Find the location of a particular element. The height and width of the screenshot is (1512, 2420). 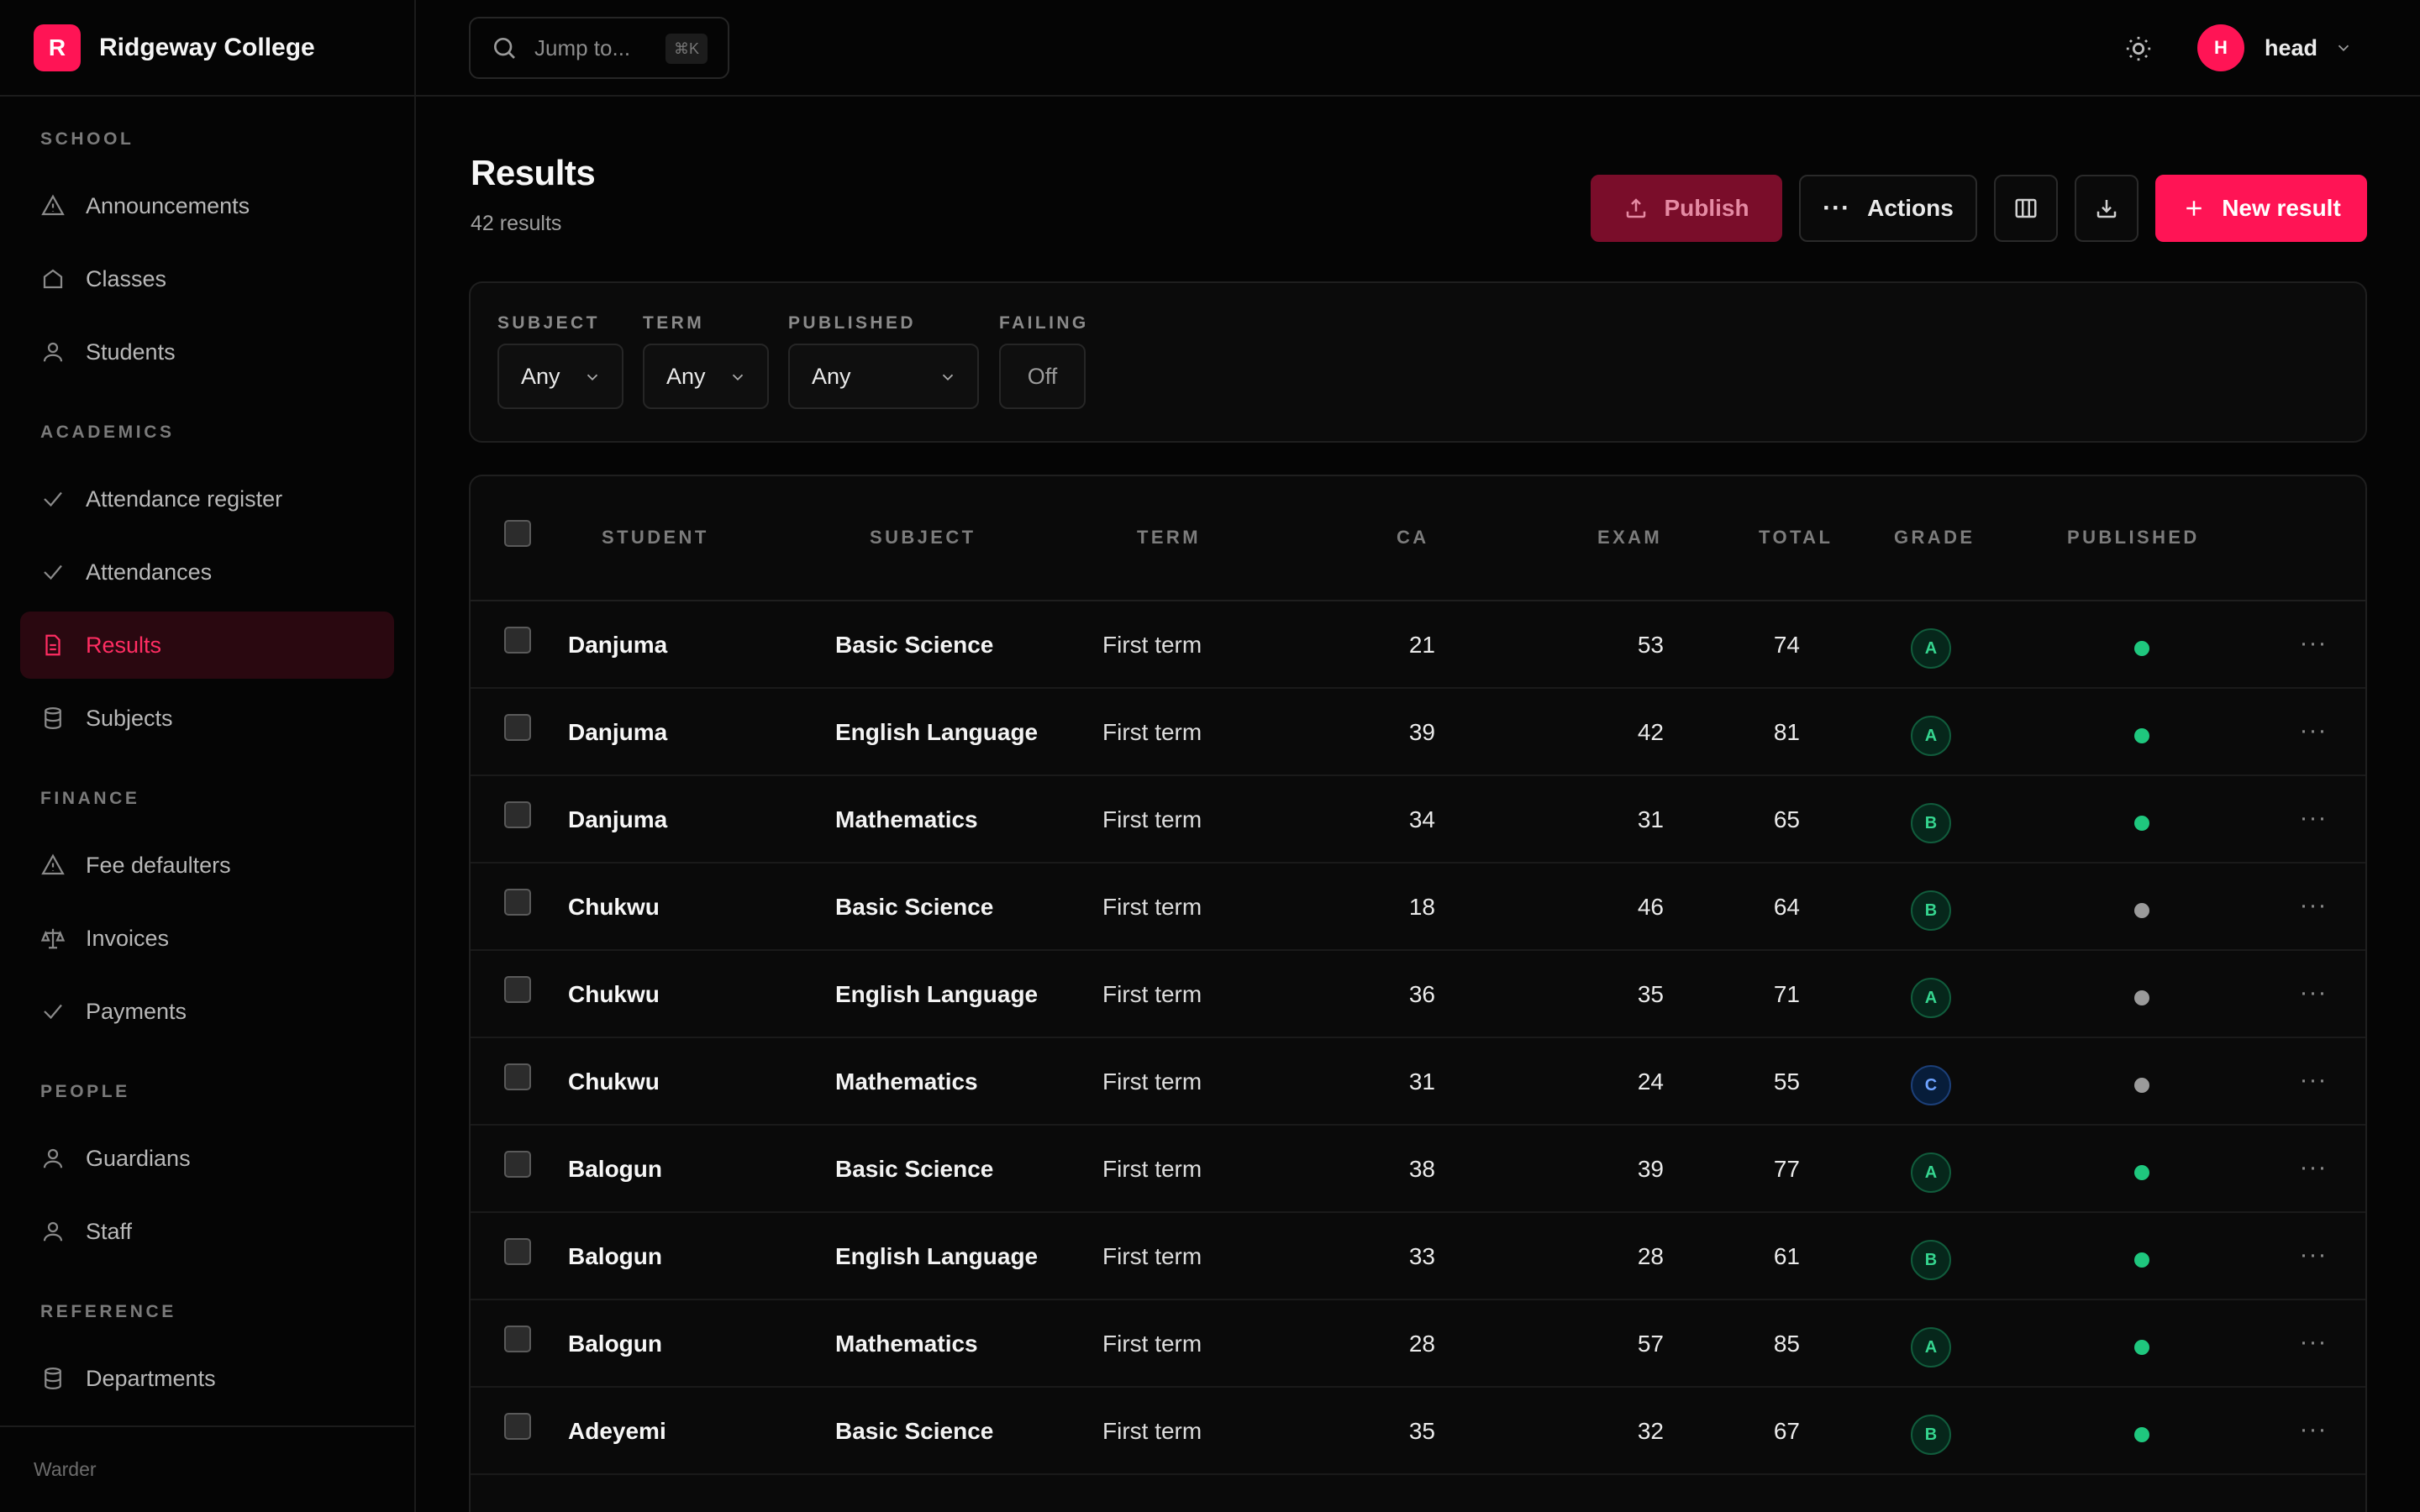

sidebar-item-subjects: Subjects is located at coordinates (207, 718).